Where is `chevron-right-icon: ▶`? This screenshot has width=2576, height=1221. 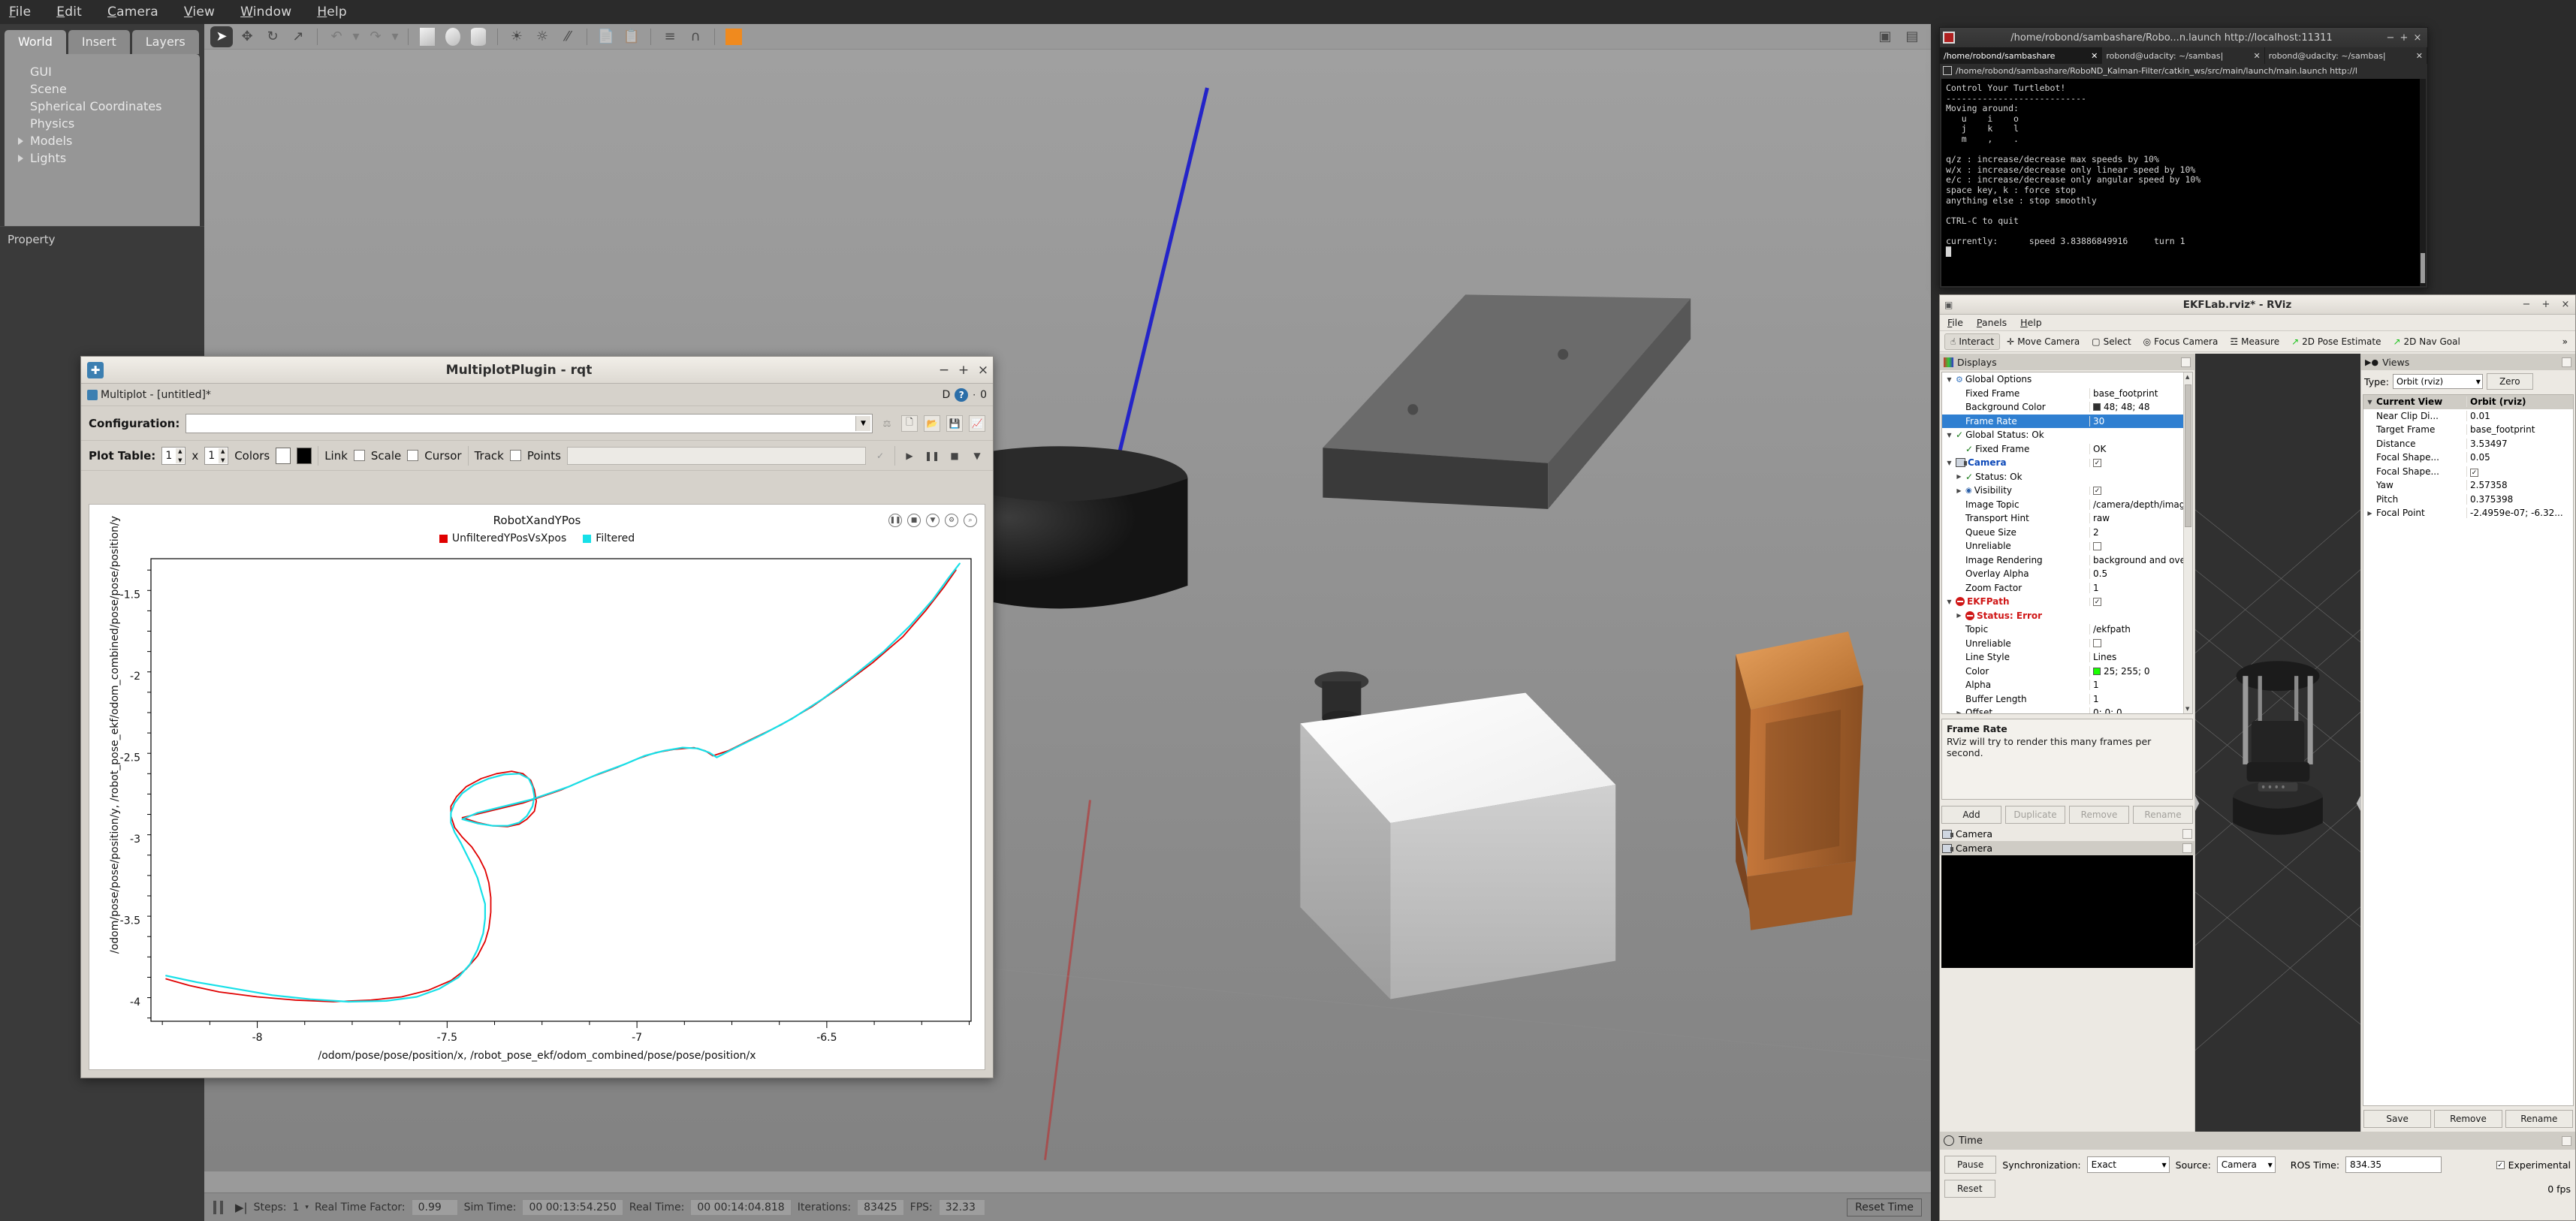 chevron-right-icon: ▶ is located at coordinates (1959, 476).